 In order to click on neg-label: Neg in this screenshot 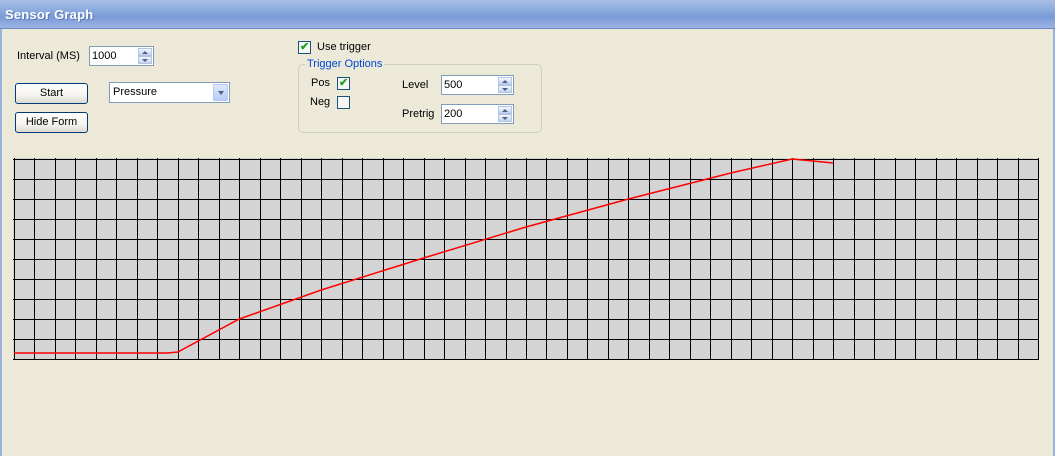, I will do `click(320, 102)`.